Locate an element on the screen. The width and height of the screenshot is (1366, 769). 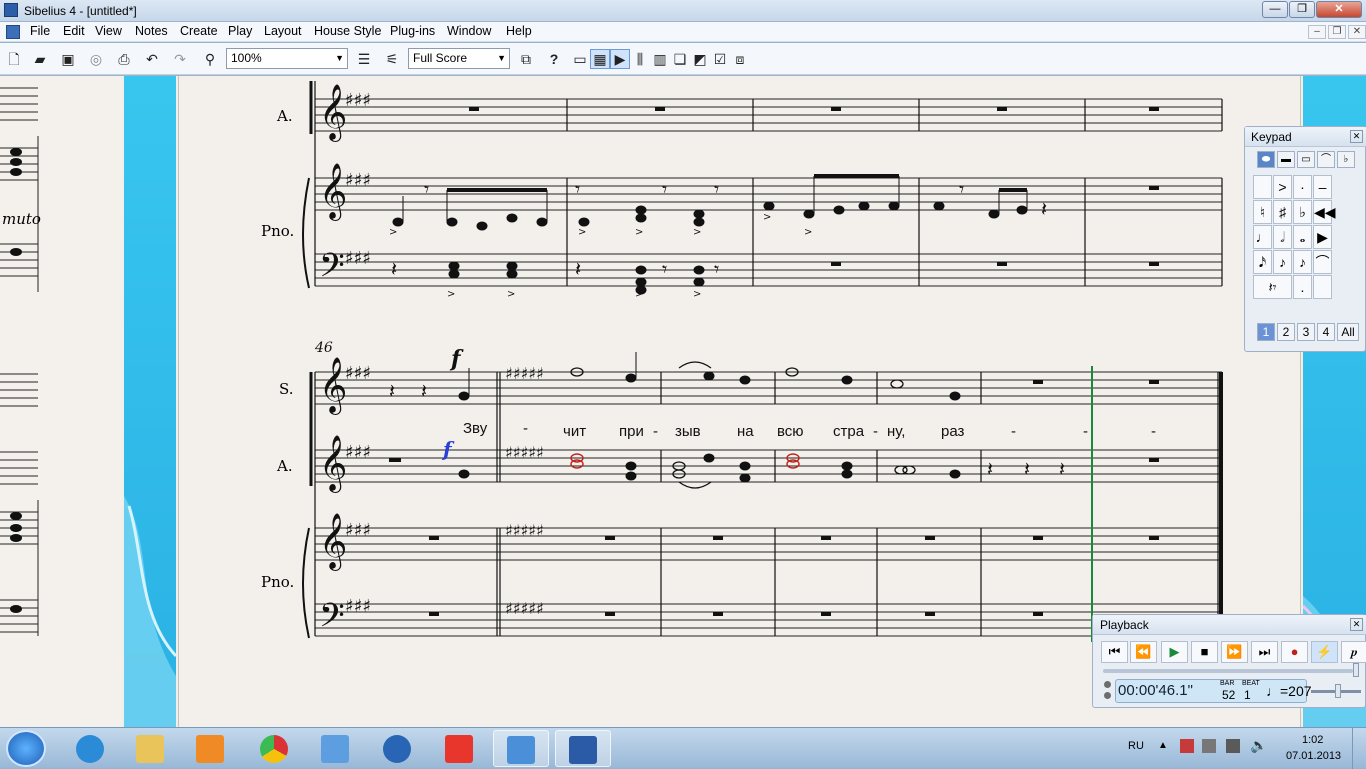
menu-window: Window is located at coordinates (469, 31).